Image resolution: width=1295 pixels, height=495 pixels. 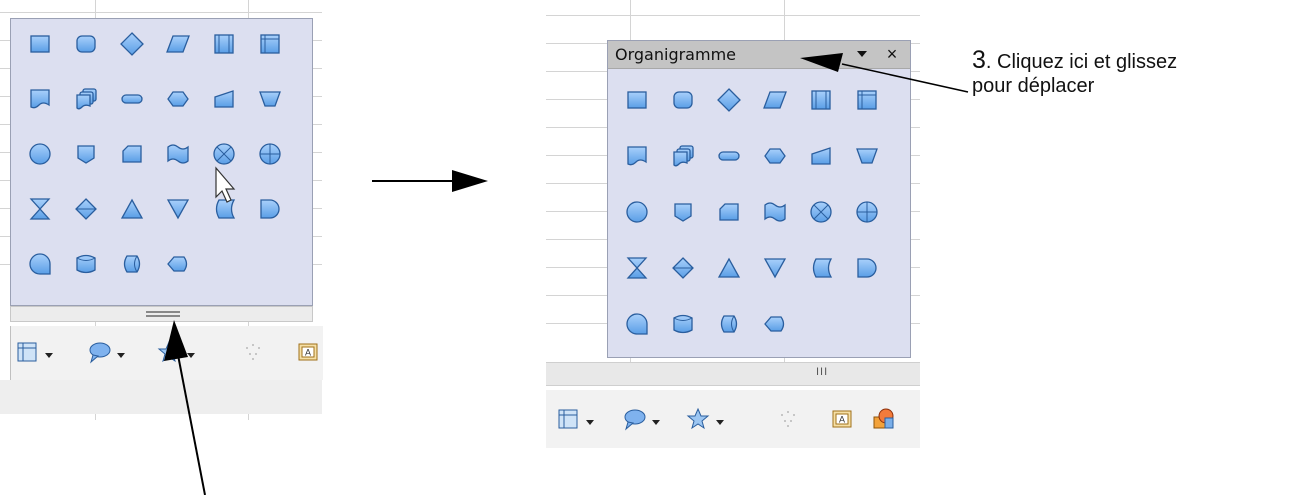 I want to click on palette-close-button: ×, so click(x=892, y=54).